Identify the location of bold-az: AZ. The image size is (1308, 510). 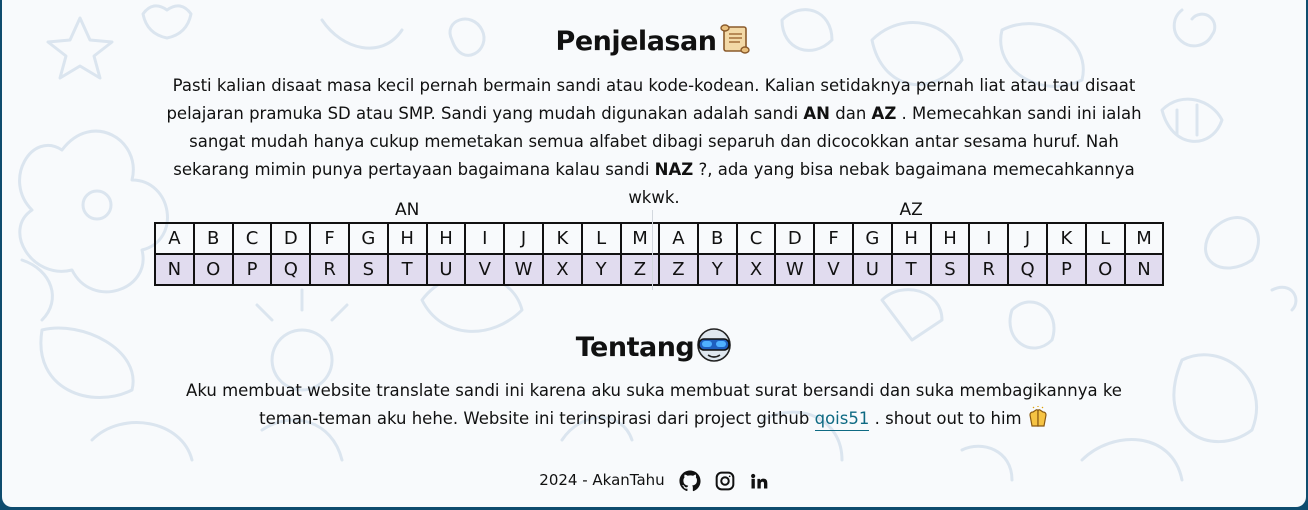
(884, 113).